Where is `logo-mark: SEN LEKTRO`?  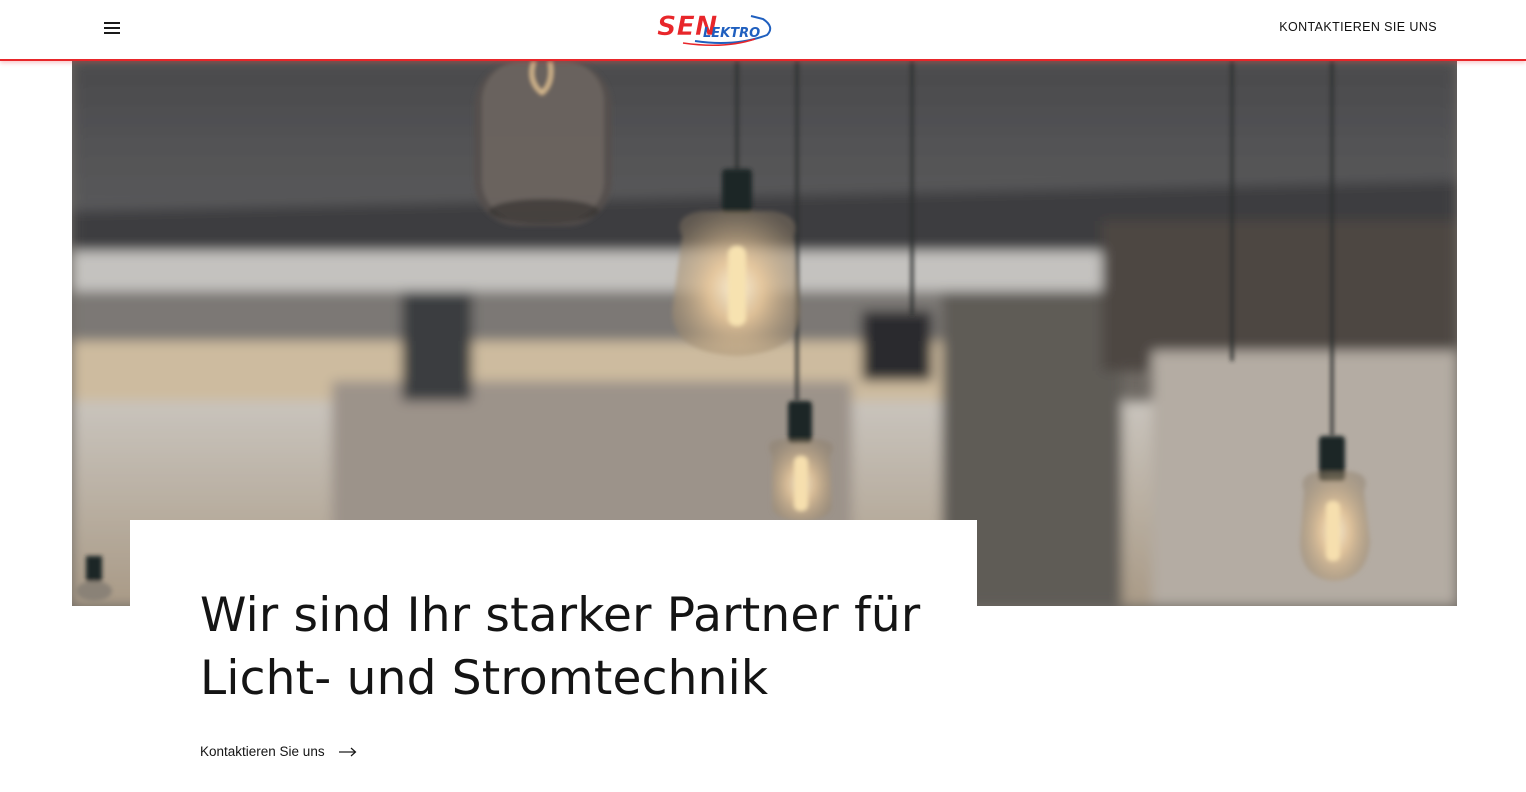
logo-mark: SEN LEKTRO is located at coordinates (714, 28).